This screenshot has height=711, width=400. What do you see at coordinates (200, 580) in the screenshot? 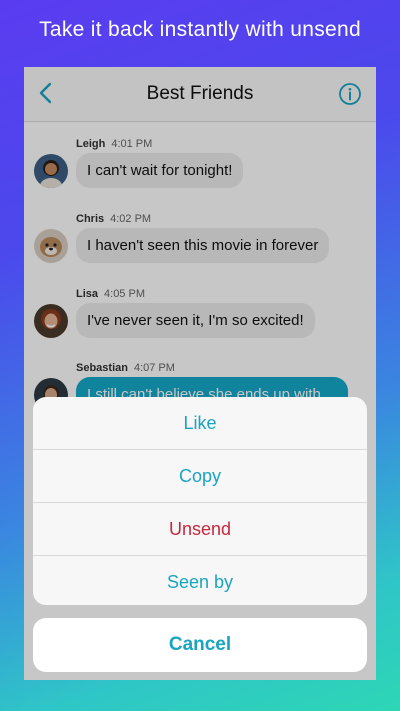
I see `seen-by-action: Seen by` at bounding box center [200, 580].